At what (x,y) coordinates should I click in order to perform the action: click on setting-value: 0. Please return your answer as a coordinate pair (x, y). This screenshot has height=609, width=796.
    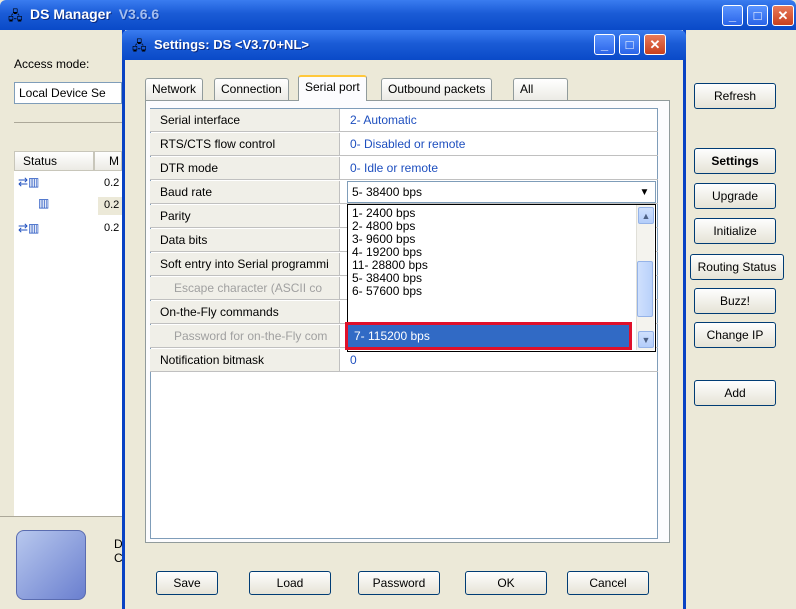
    Looking at the image, I should click on (353, 360).